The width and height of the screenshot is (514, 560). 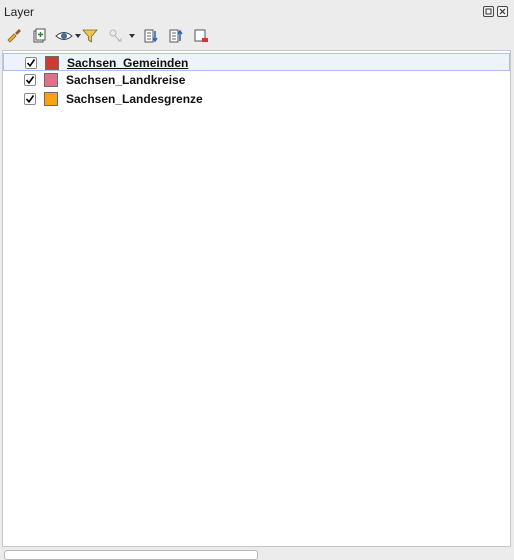 I want to click on layer-name: Sachsen_Gemeinden, so click(x=127, y=63).